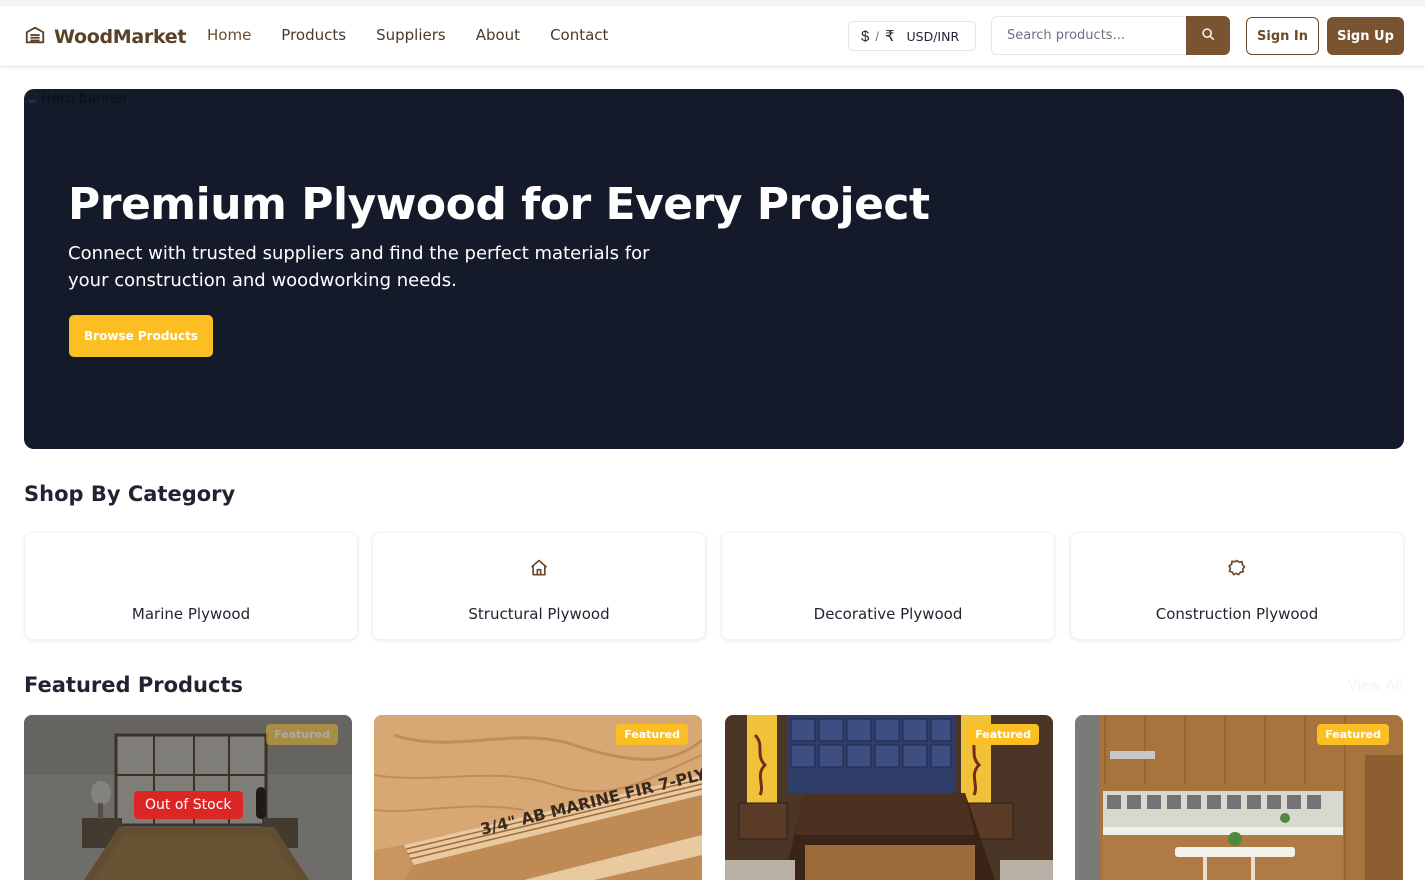  I want to click on out-of-stock-badge: Out of Stock, so click(188, 805).